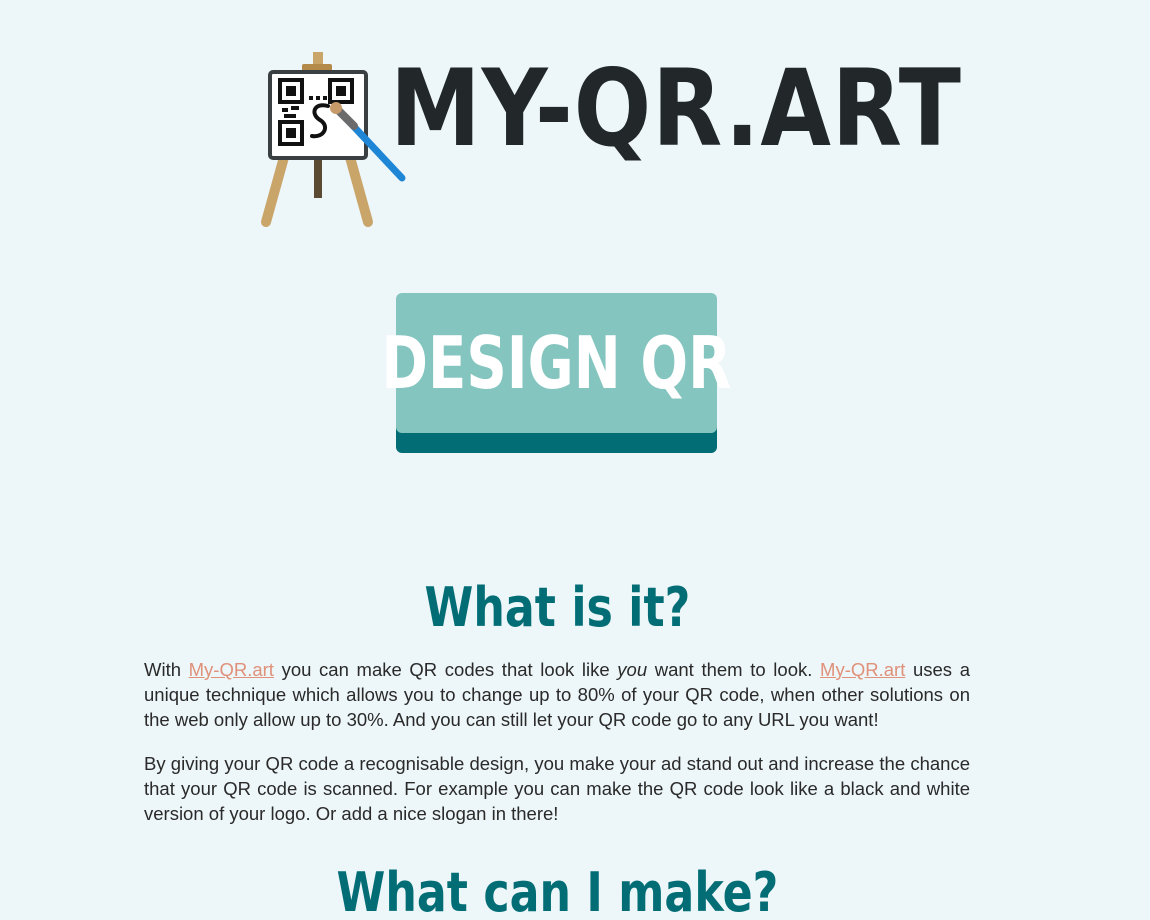 The width and height of the screenshot is (1150, 920). I want to click on design-qr-label: DESIGN QR, so click(556, 363).